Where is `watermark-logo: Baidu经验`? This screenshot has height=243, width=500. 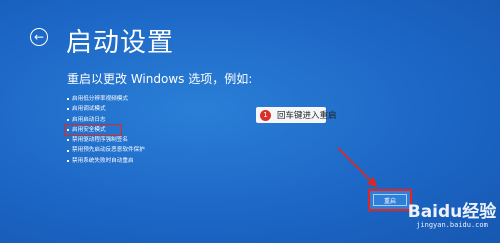 watermark-logo: Baidu经验 is located at coordinates (452, 212).